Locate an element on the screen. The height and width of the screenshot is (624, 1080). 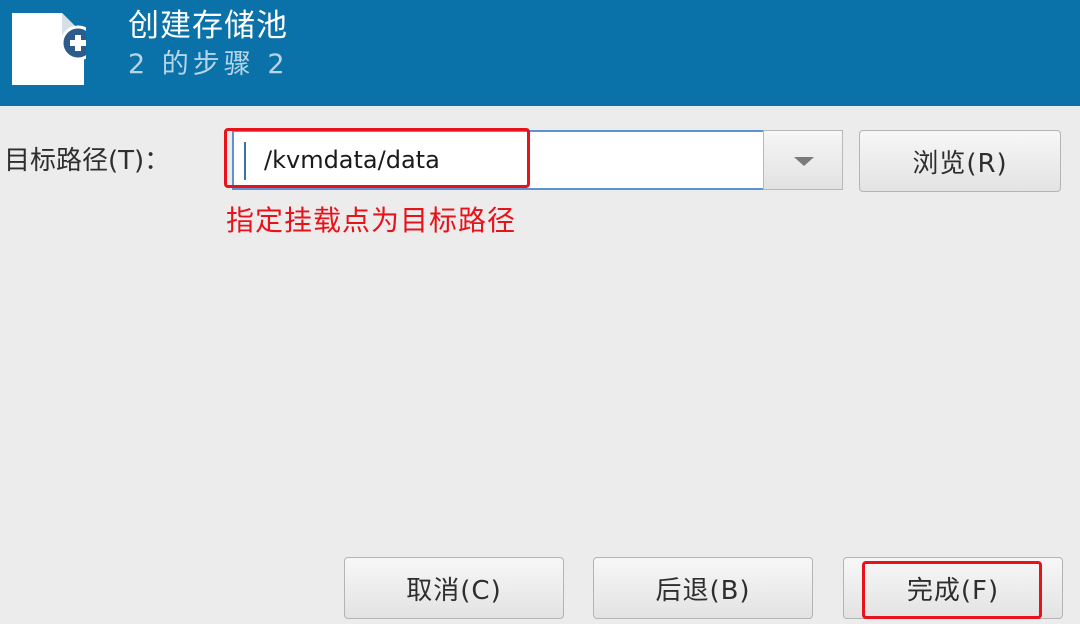
chevron-down-icon is located at coordinates (804, 161).